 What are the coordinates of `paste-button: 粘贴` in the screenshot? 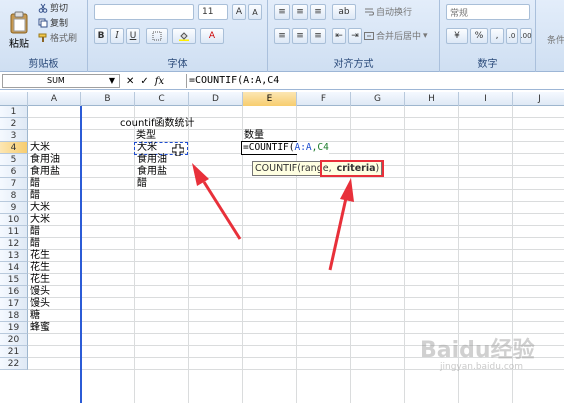 It's located at (19, 26).